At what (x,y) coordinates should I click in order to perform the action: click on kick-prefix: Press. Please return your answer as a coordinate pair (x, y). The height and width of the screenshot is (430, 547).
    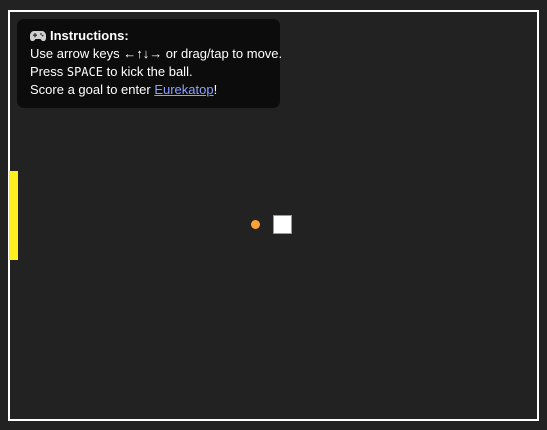
    Looking at the image, I should click on (48, 71).